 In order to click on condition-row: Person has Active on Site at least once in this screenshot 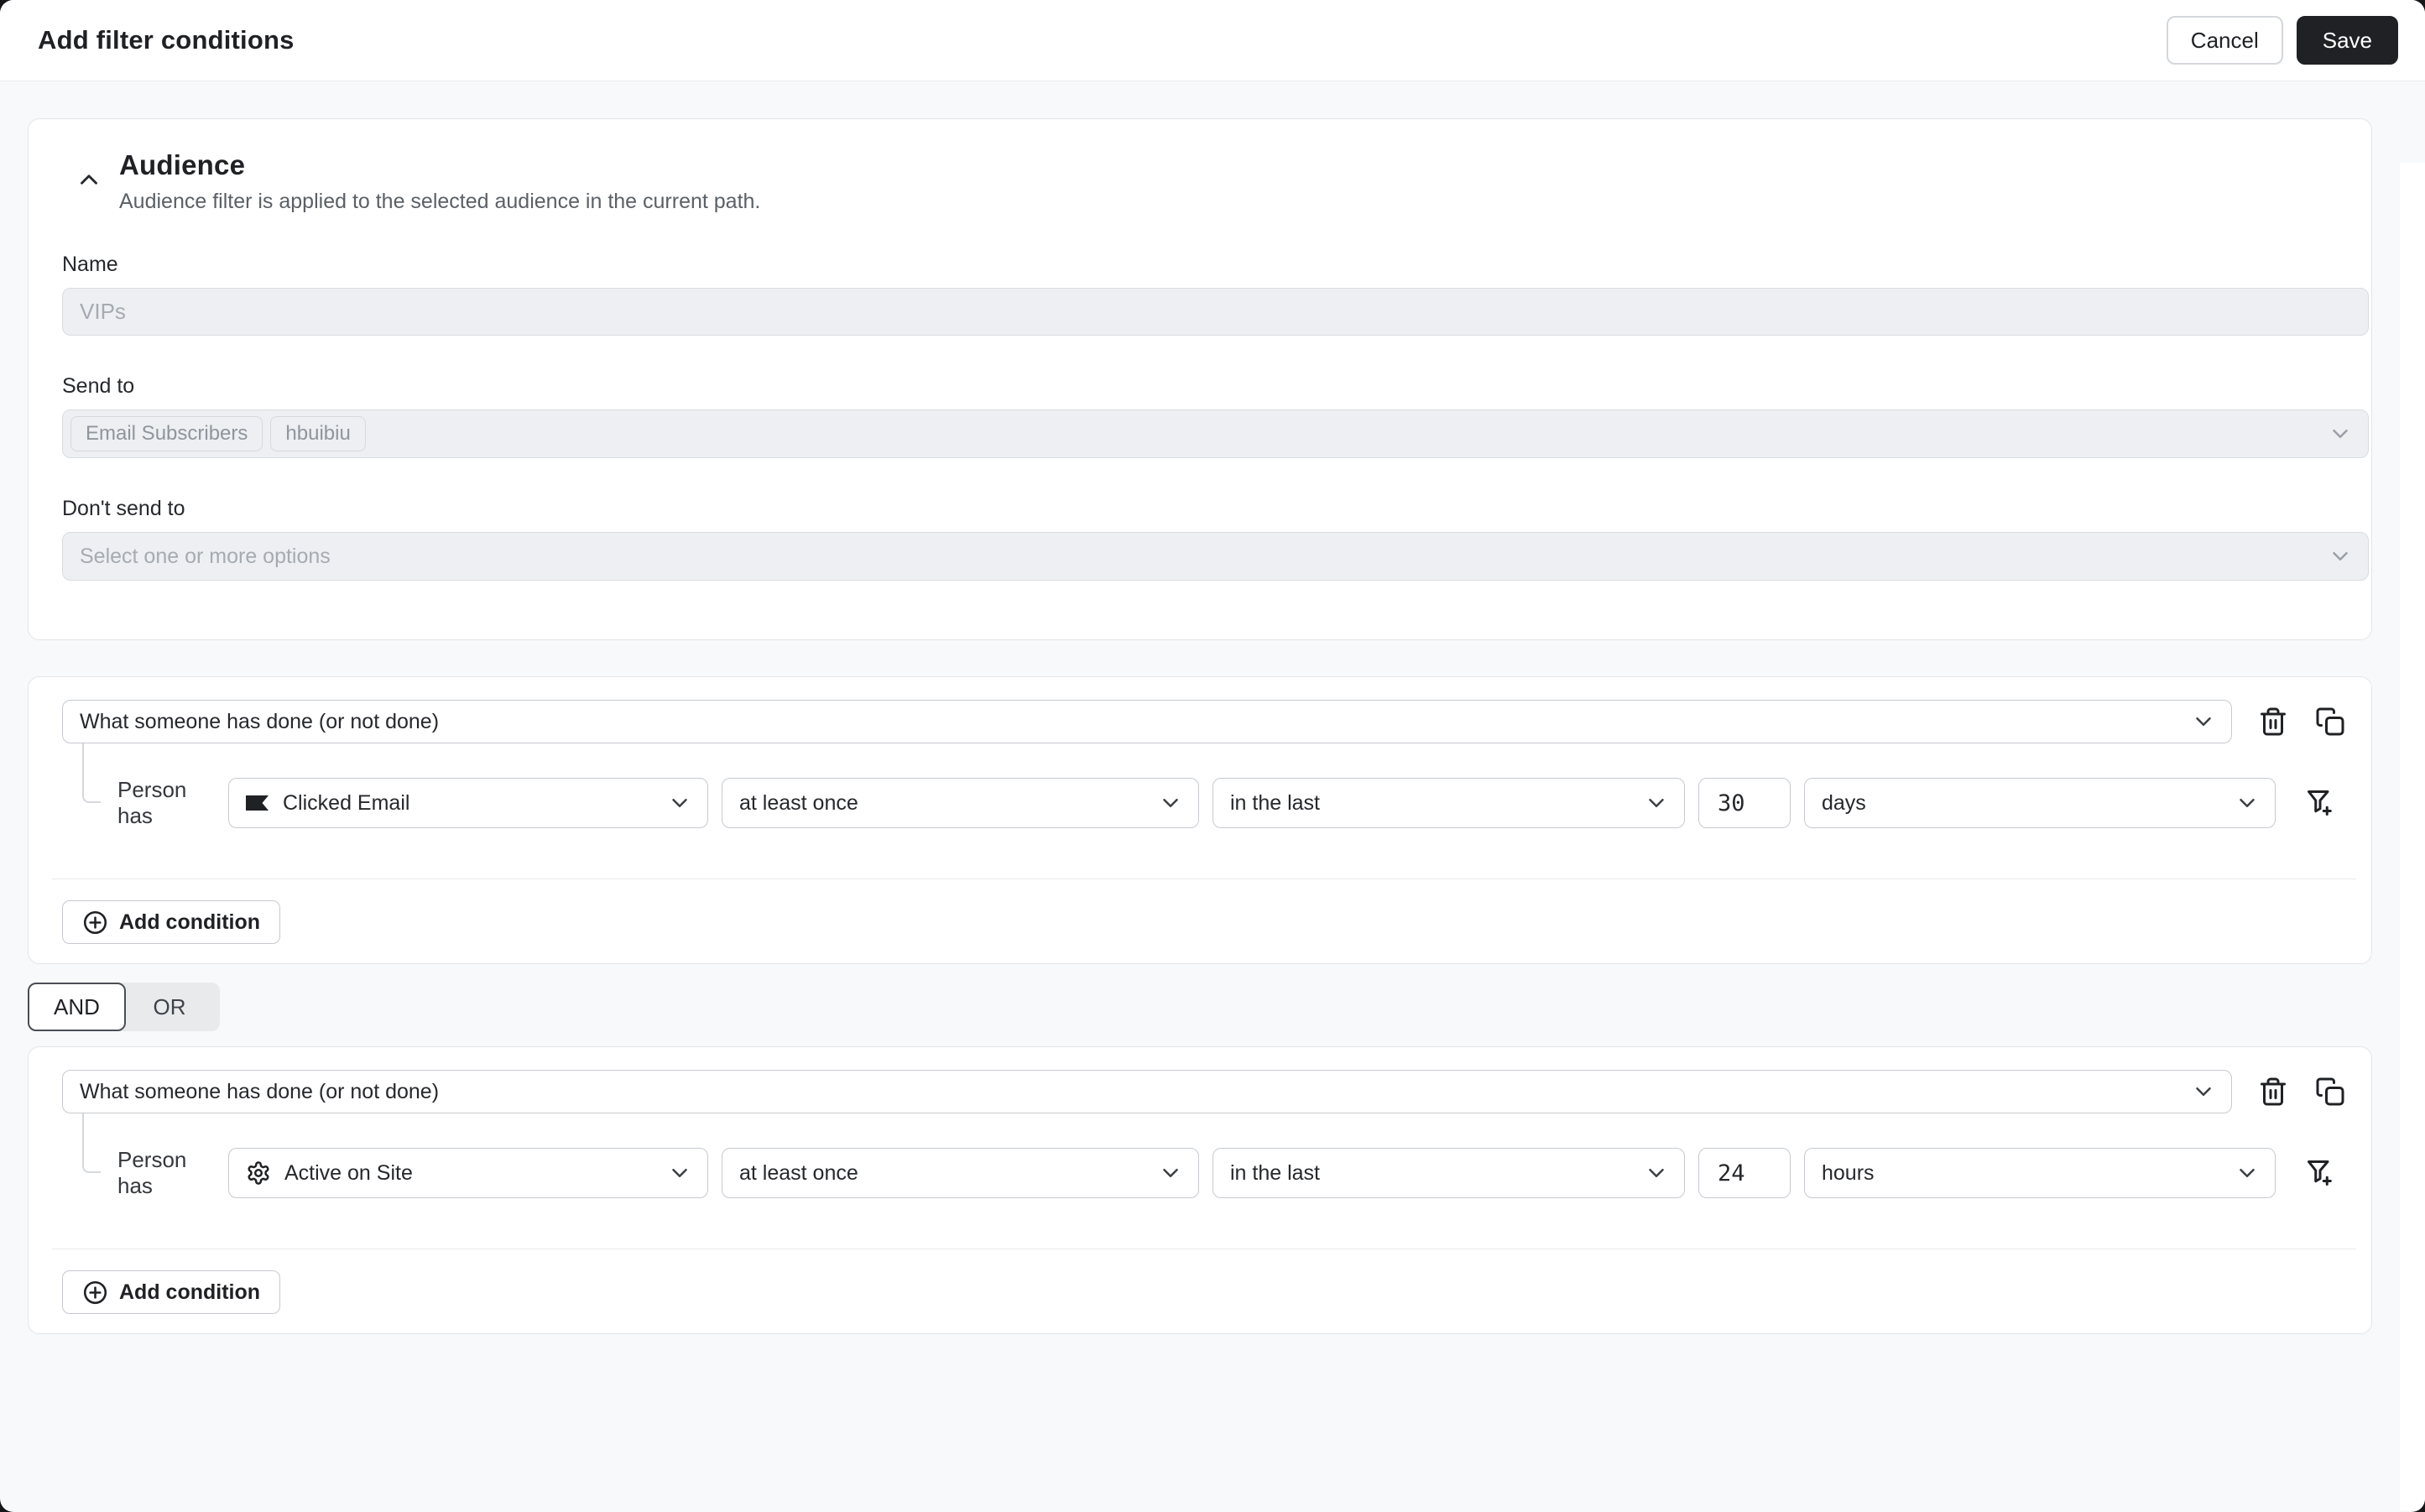, I will do `click(1231, 1173)`.